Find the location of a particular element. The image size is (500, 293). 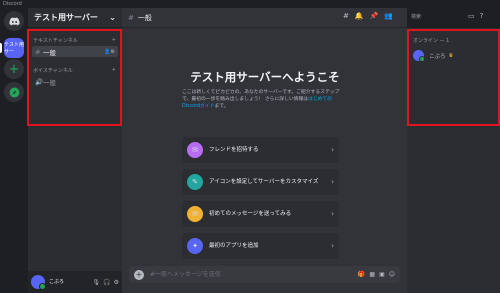

invite-icon: ✉ is located at coordinates (195, 150).